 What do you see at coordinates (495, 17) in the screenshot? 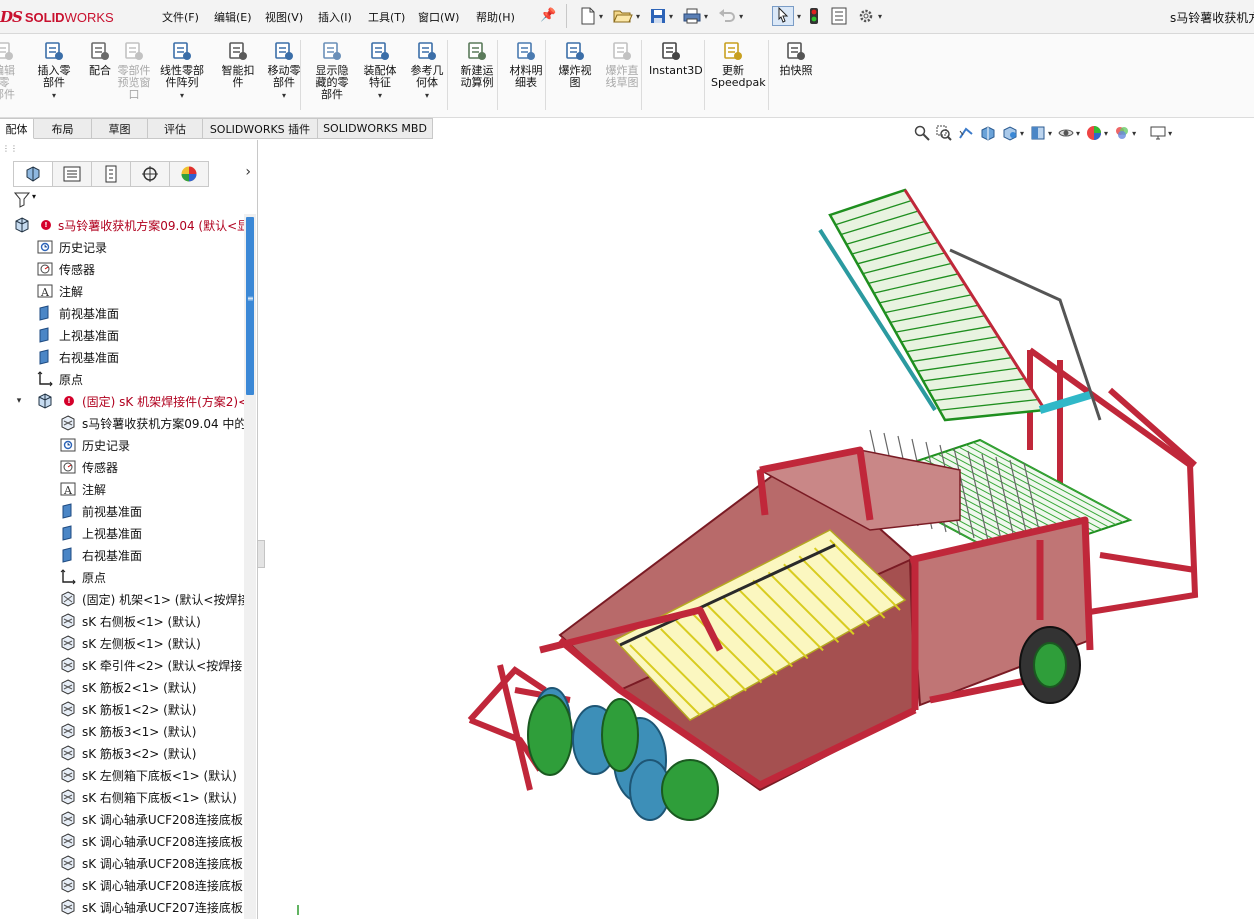
I see `menu-help: 帮助(H)` at bounding box center [495, 17].